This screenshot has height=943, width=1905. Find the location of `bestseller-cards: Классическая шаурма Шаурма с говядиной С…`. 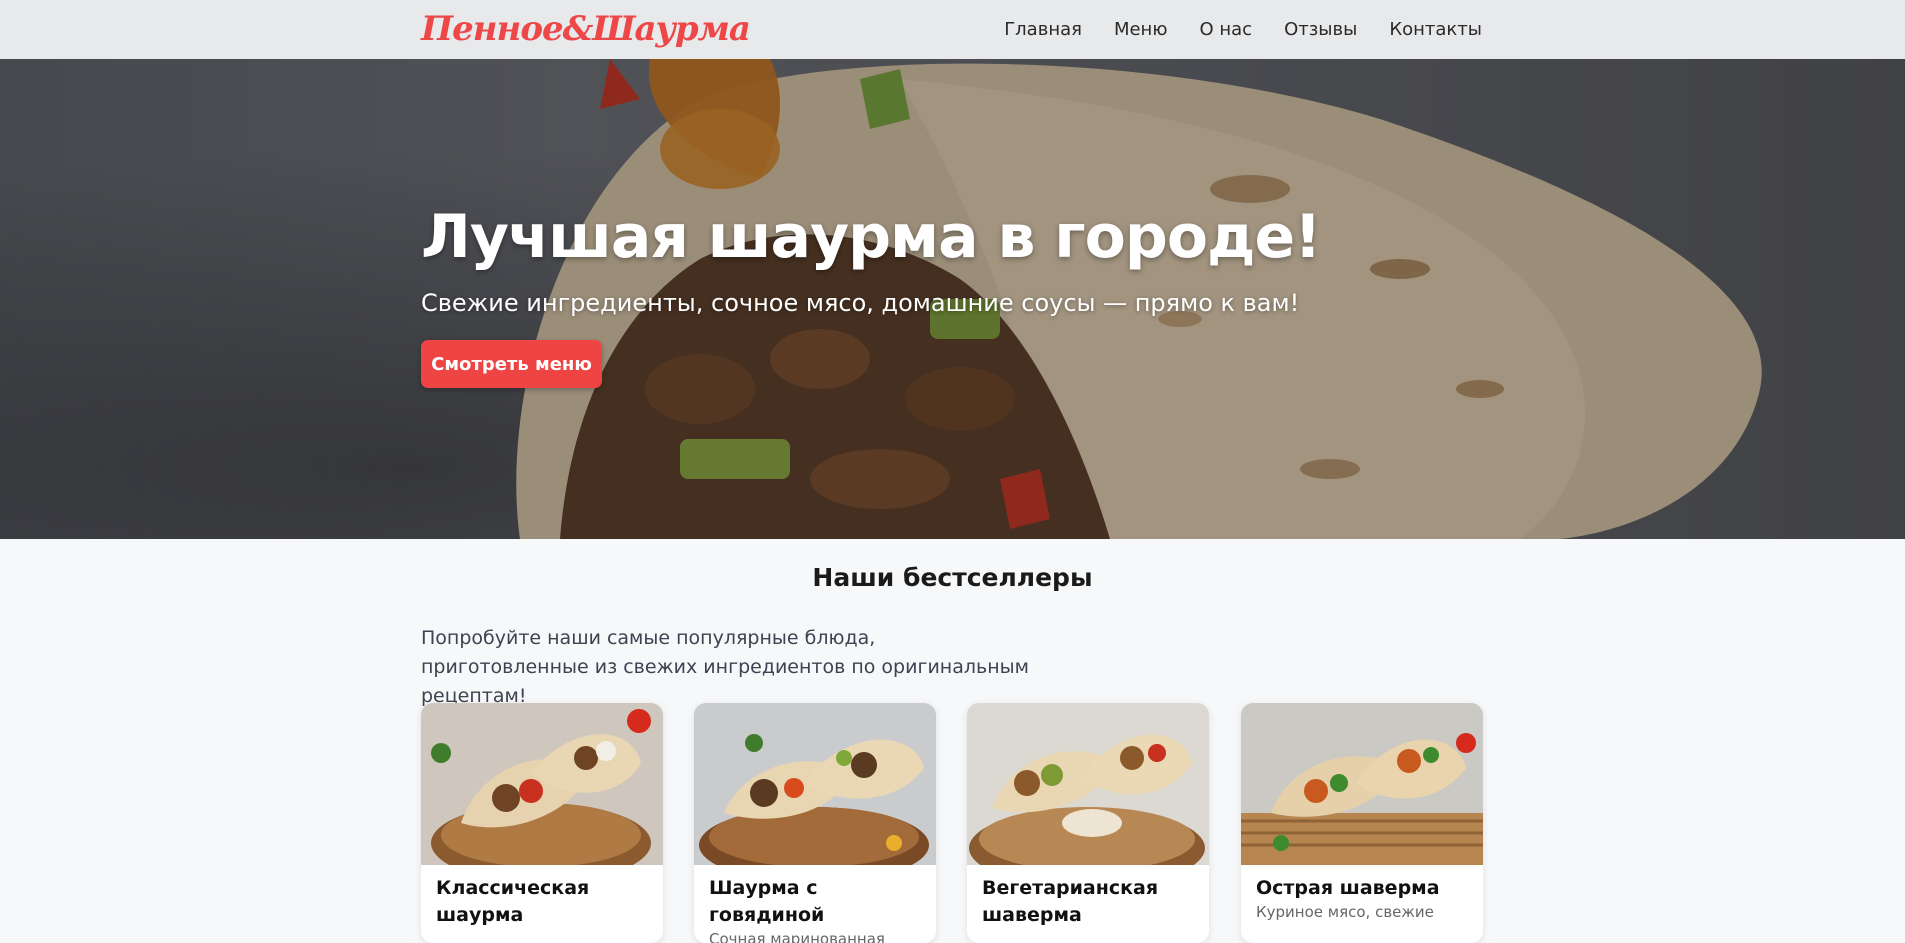

bestseller-cards: Классическая шаурма Шаурма с говядиной С… is located at coordinates (952, 823).